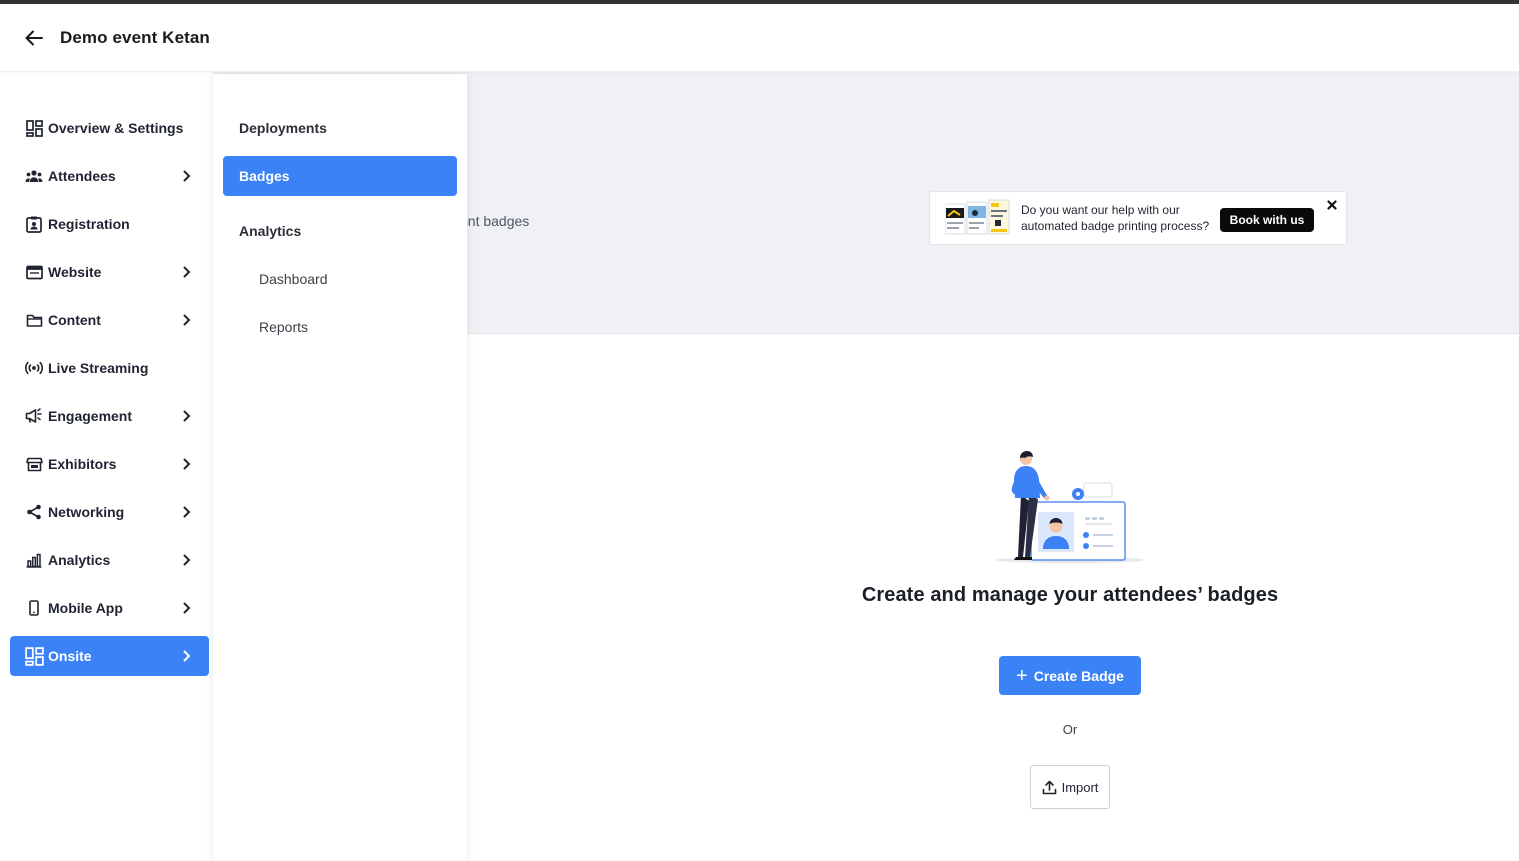  Describe the element at coordinates (977, 218) in the screenshot. I see `badge-samples-image` at that location.